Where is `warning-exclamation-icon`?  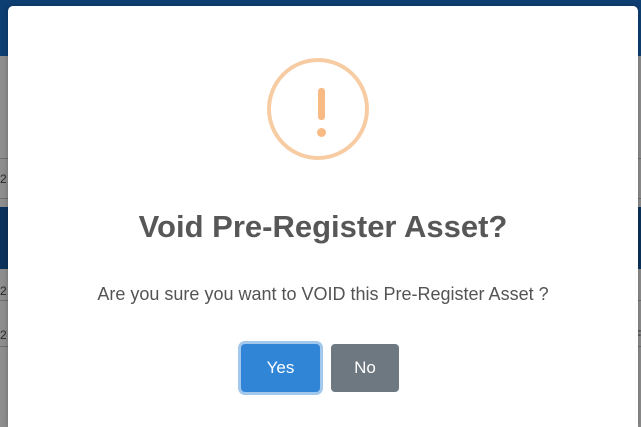 warning-exclamation-icon is located at coordinates (318, 109).